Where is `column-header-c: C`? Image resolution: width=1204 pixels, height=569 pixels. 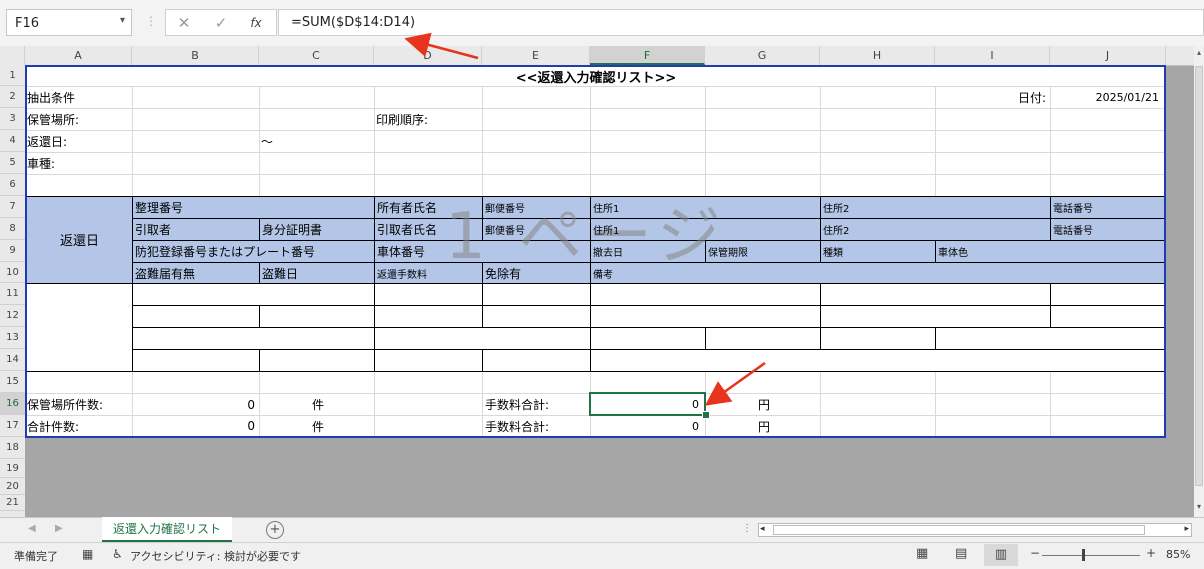 column-header-c: C is located at coordinates (316, 55).